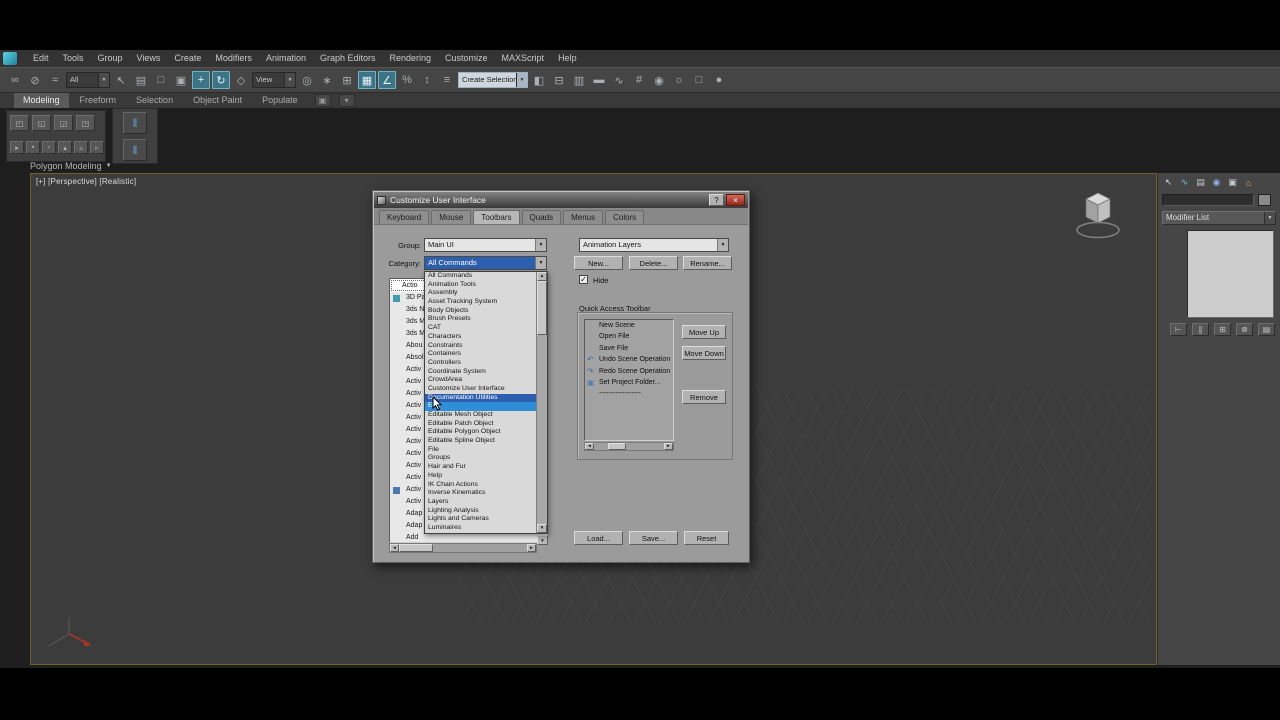  I want to click on qat-item-new-scene: New Scene, so click(629, 325).